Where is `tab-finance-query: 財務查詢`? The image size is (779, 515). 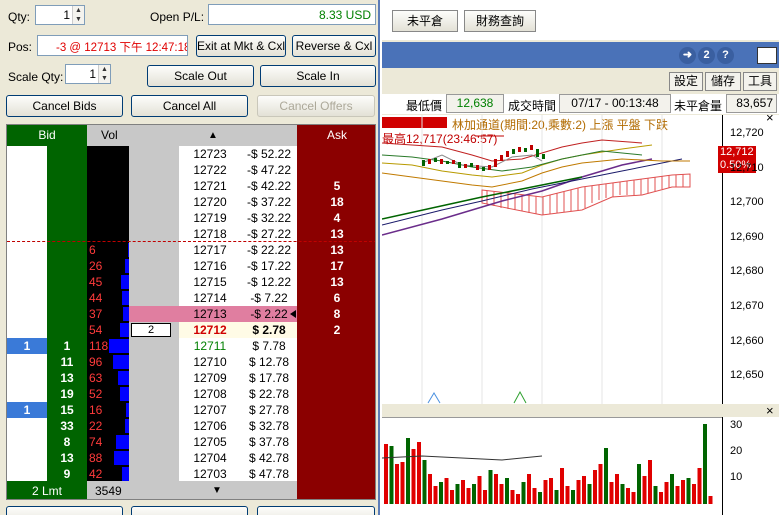
tab-finance-query: 財務查詢 is located at coordinates (500, 21).